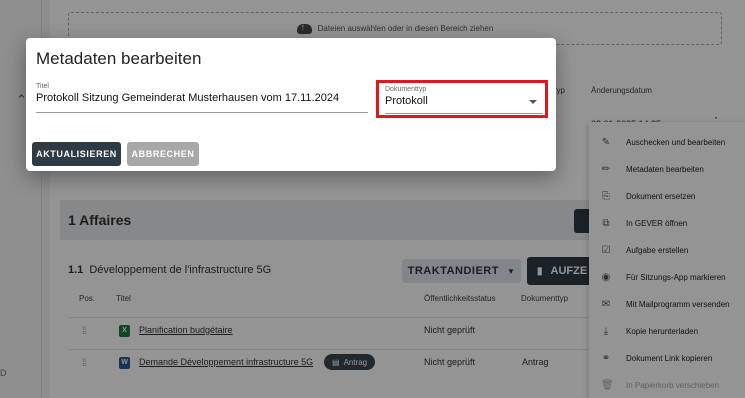 The height and width of the screenshot is (398, 745). What do you see at coordinates (76, 154) in the screenshot?
I see `update-button: AKTUALISIEREN` at bounding box center [76, 154].